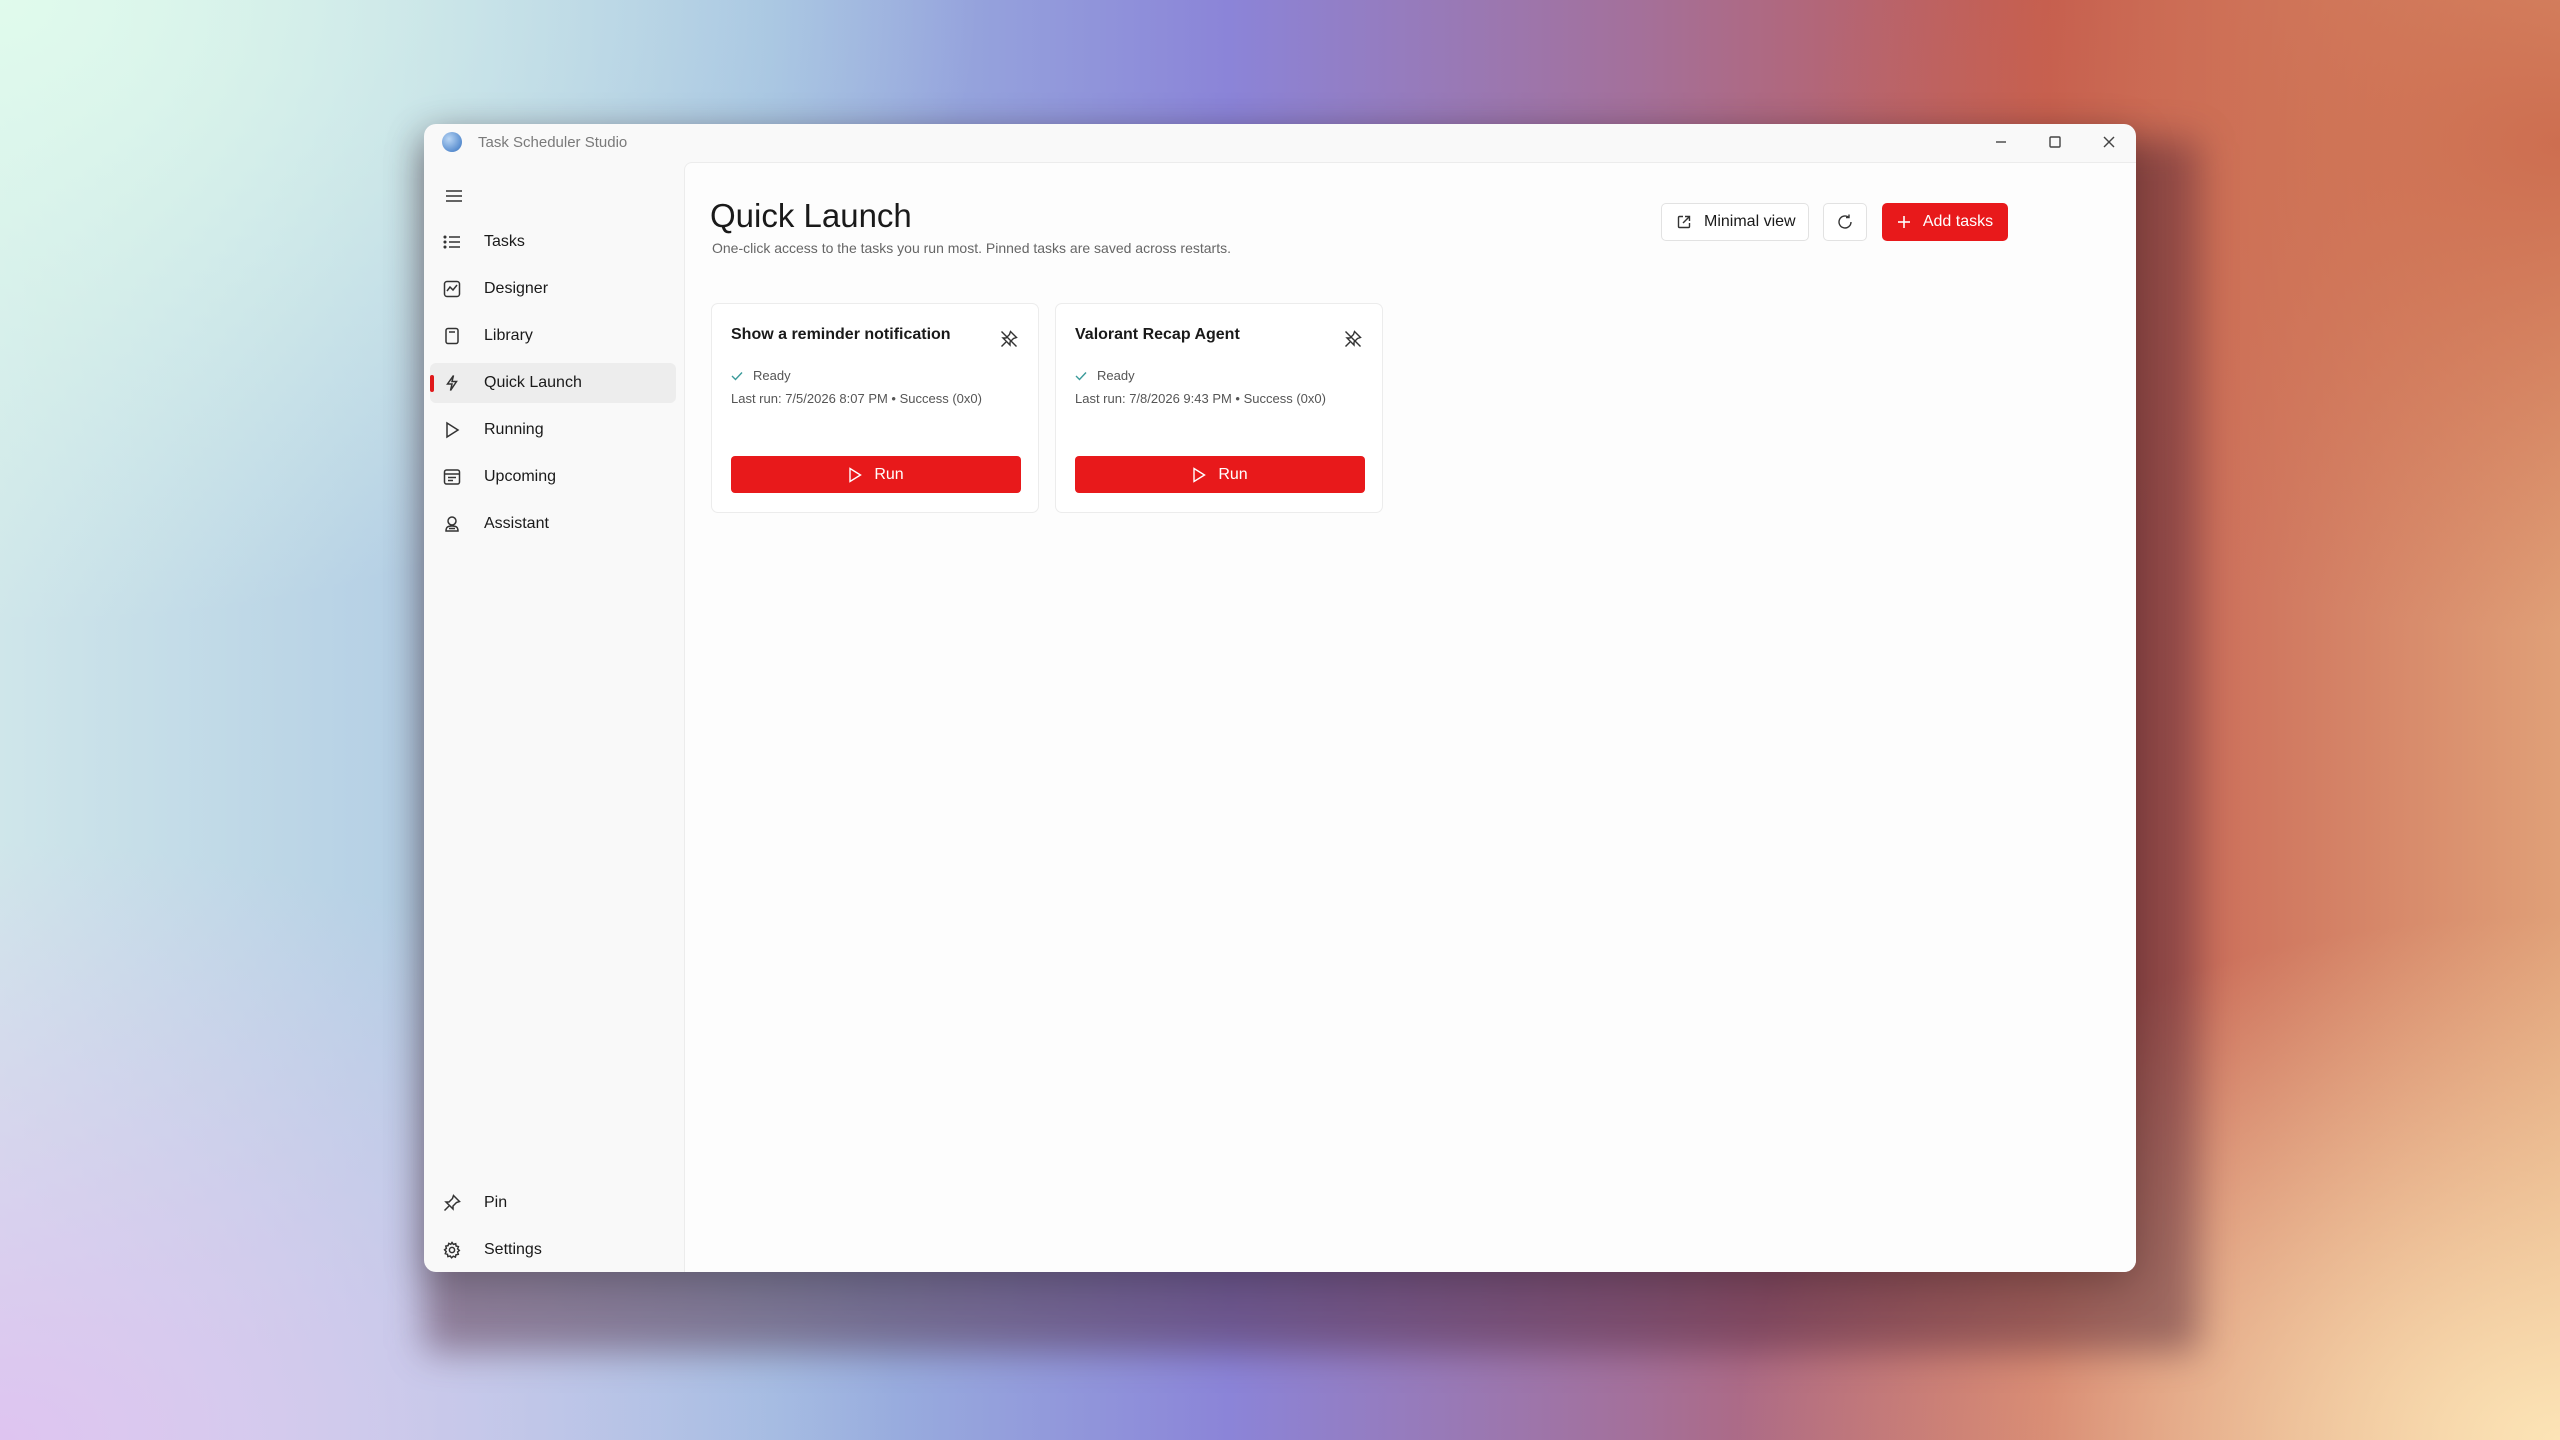 This screenshot has height=1440, width=2560. What do you see at coordinates (452, 242) in the screenshot?
I see `list-icon` at bounding box center [452, 242].